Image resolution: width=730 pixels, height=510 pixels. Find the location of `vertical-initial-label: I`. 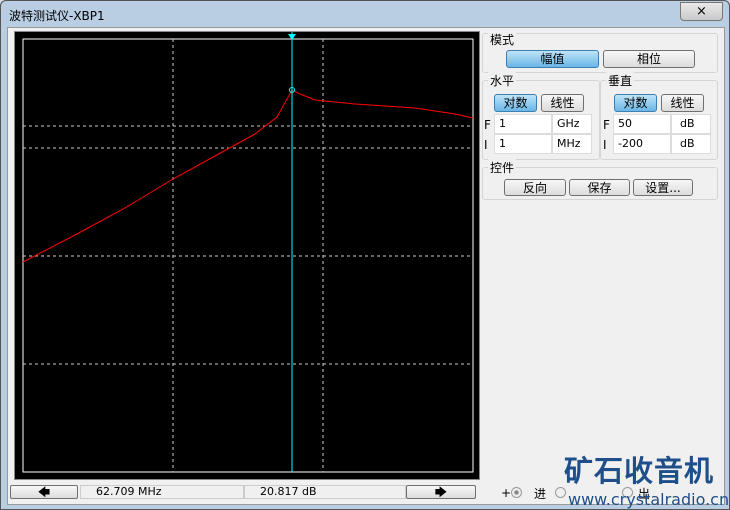

vertical-initial-label: I is located at coordinates (605, 145).